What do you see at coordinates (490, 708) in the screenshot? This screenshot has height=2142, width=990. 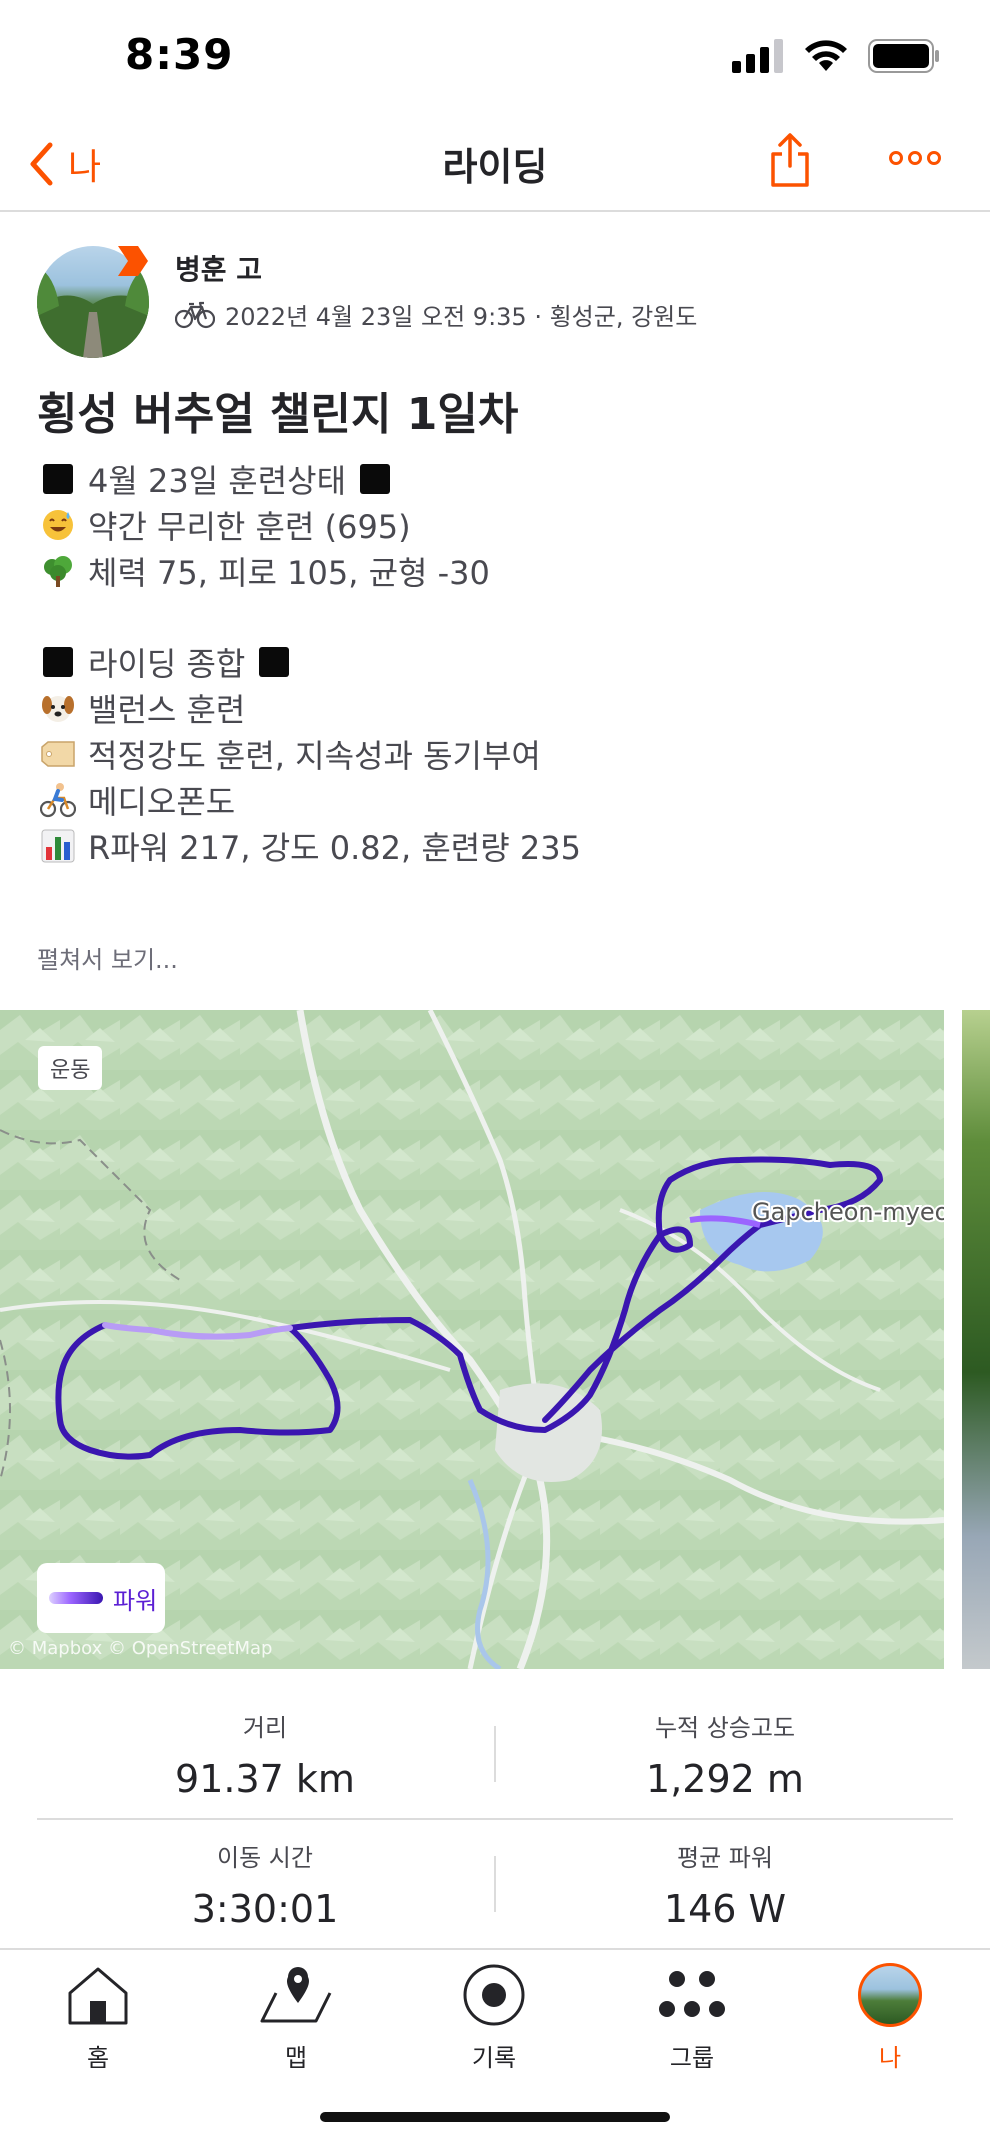 I see `description-line: 밸런스 훈련` at bounding box center [490, 708].